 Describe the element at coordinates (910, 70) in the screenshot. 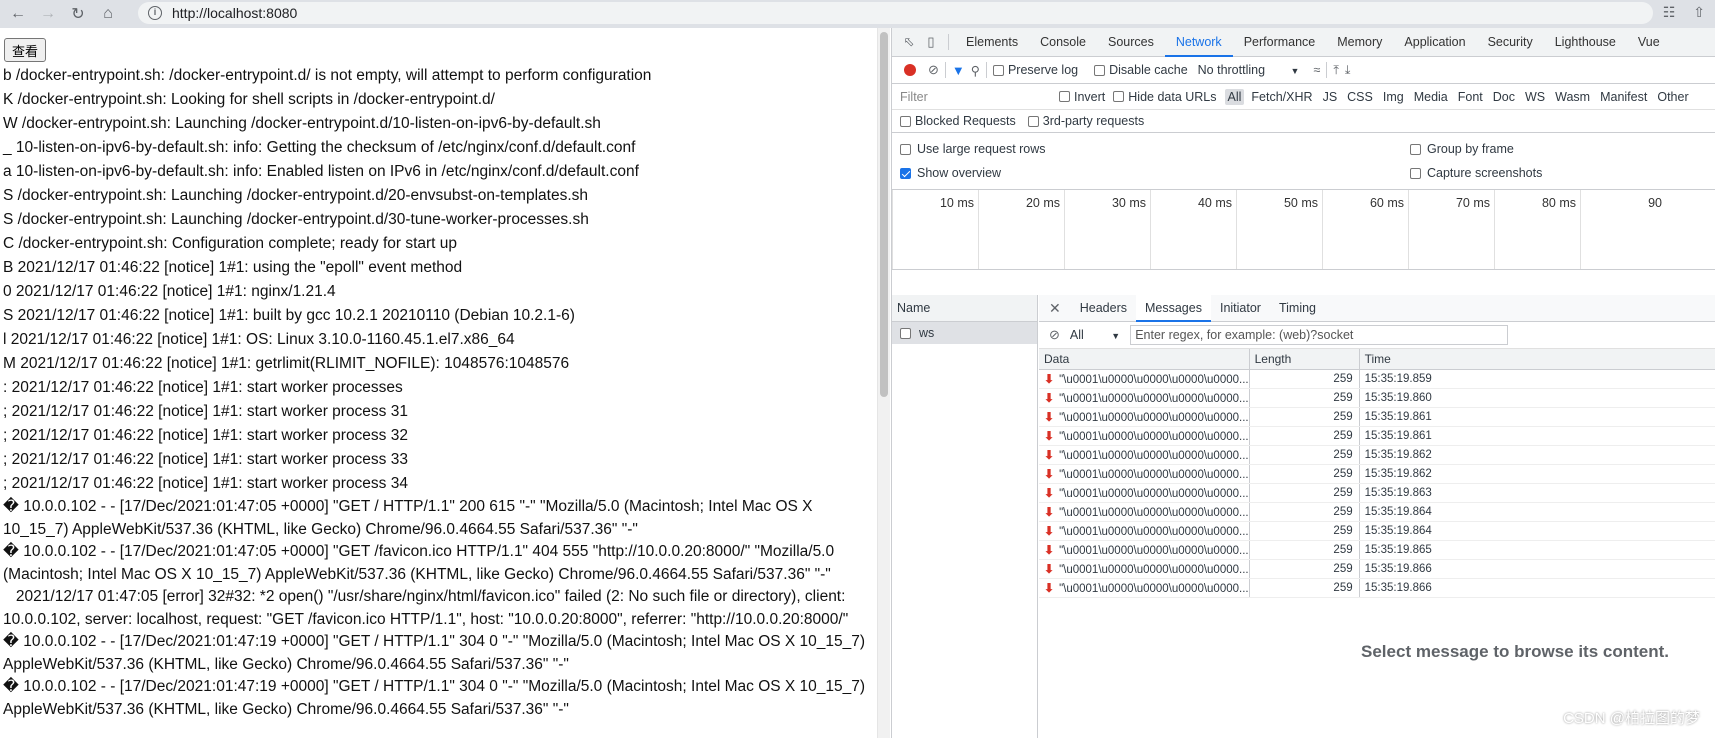

I see `record-icon` at that location.